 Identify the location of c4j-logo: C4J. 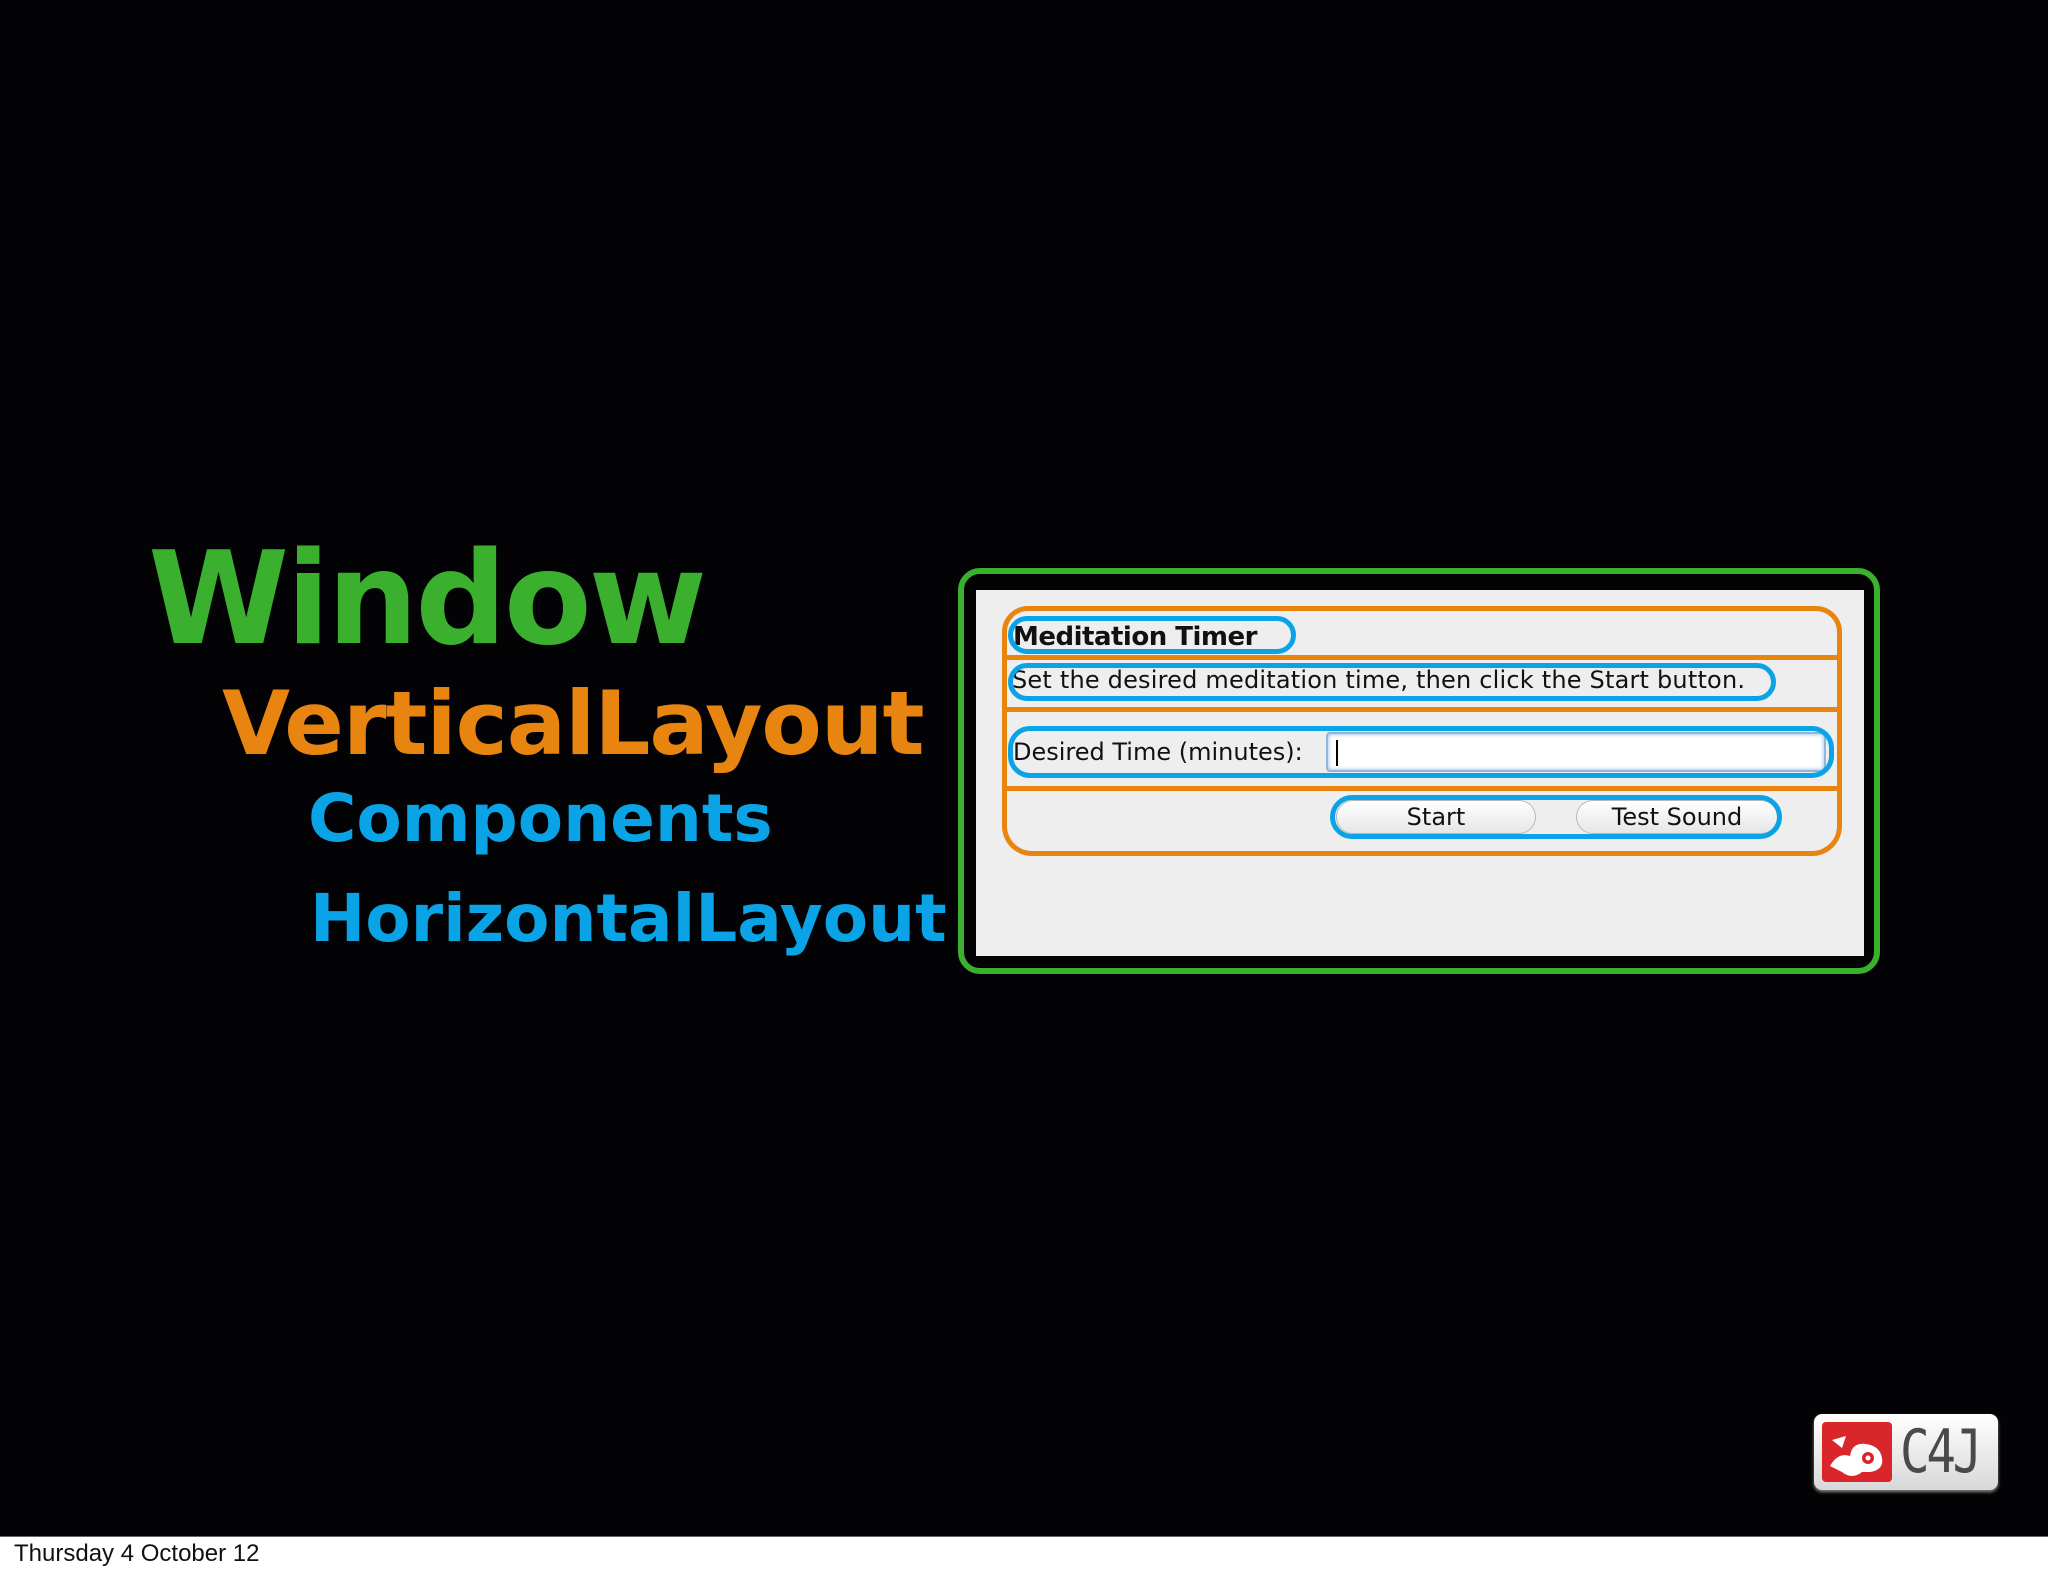
(1906, 1452).